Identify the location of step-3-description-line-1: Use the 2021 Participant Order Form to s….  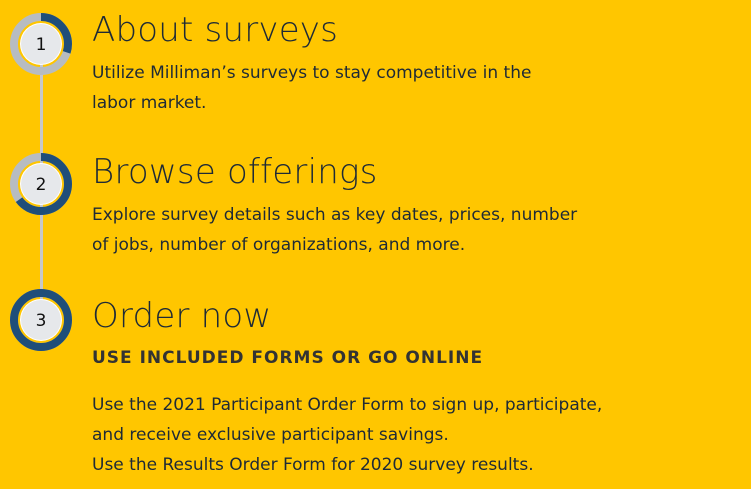
(347, 405).